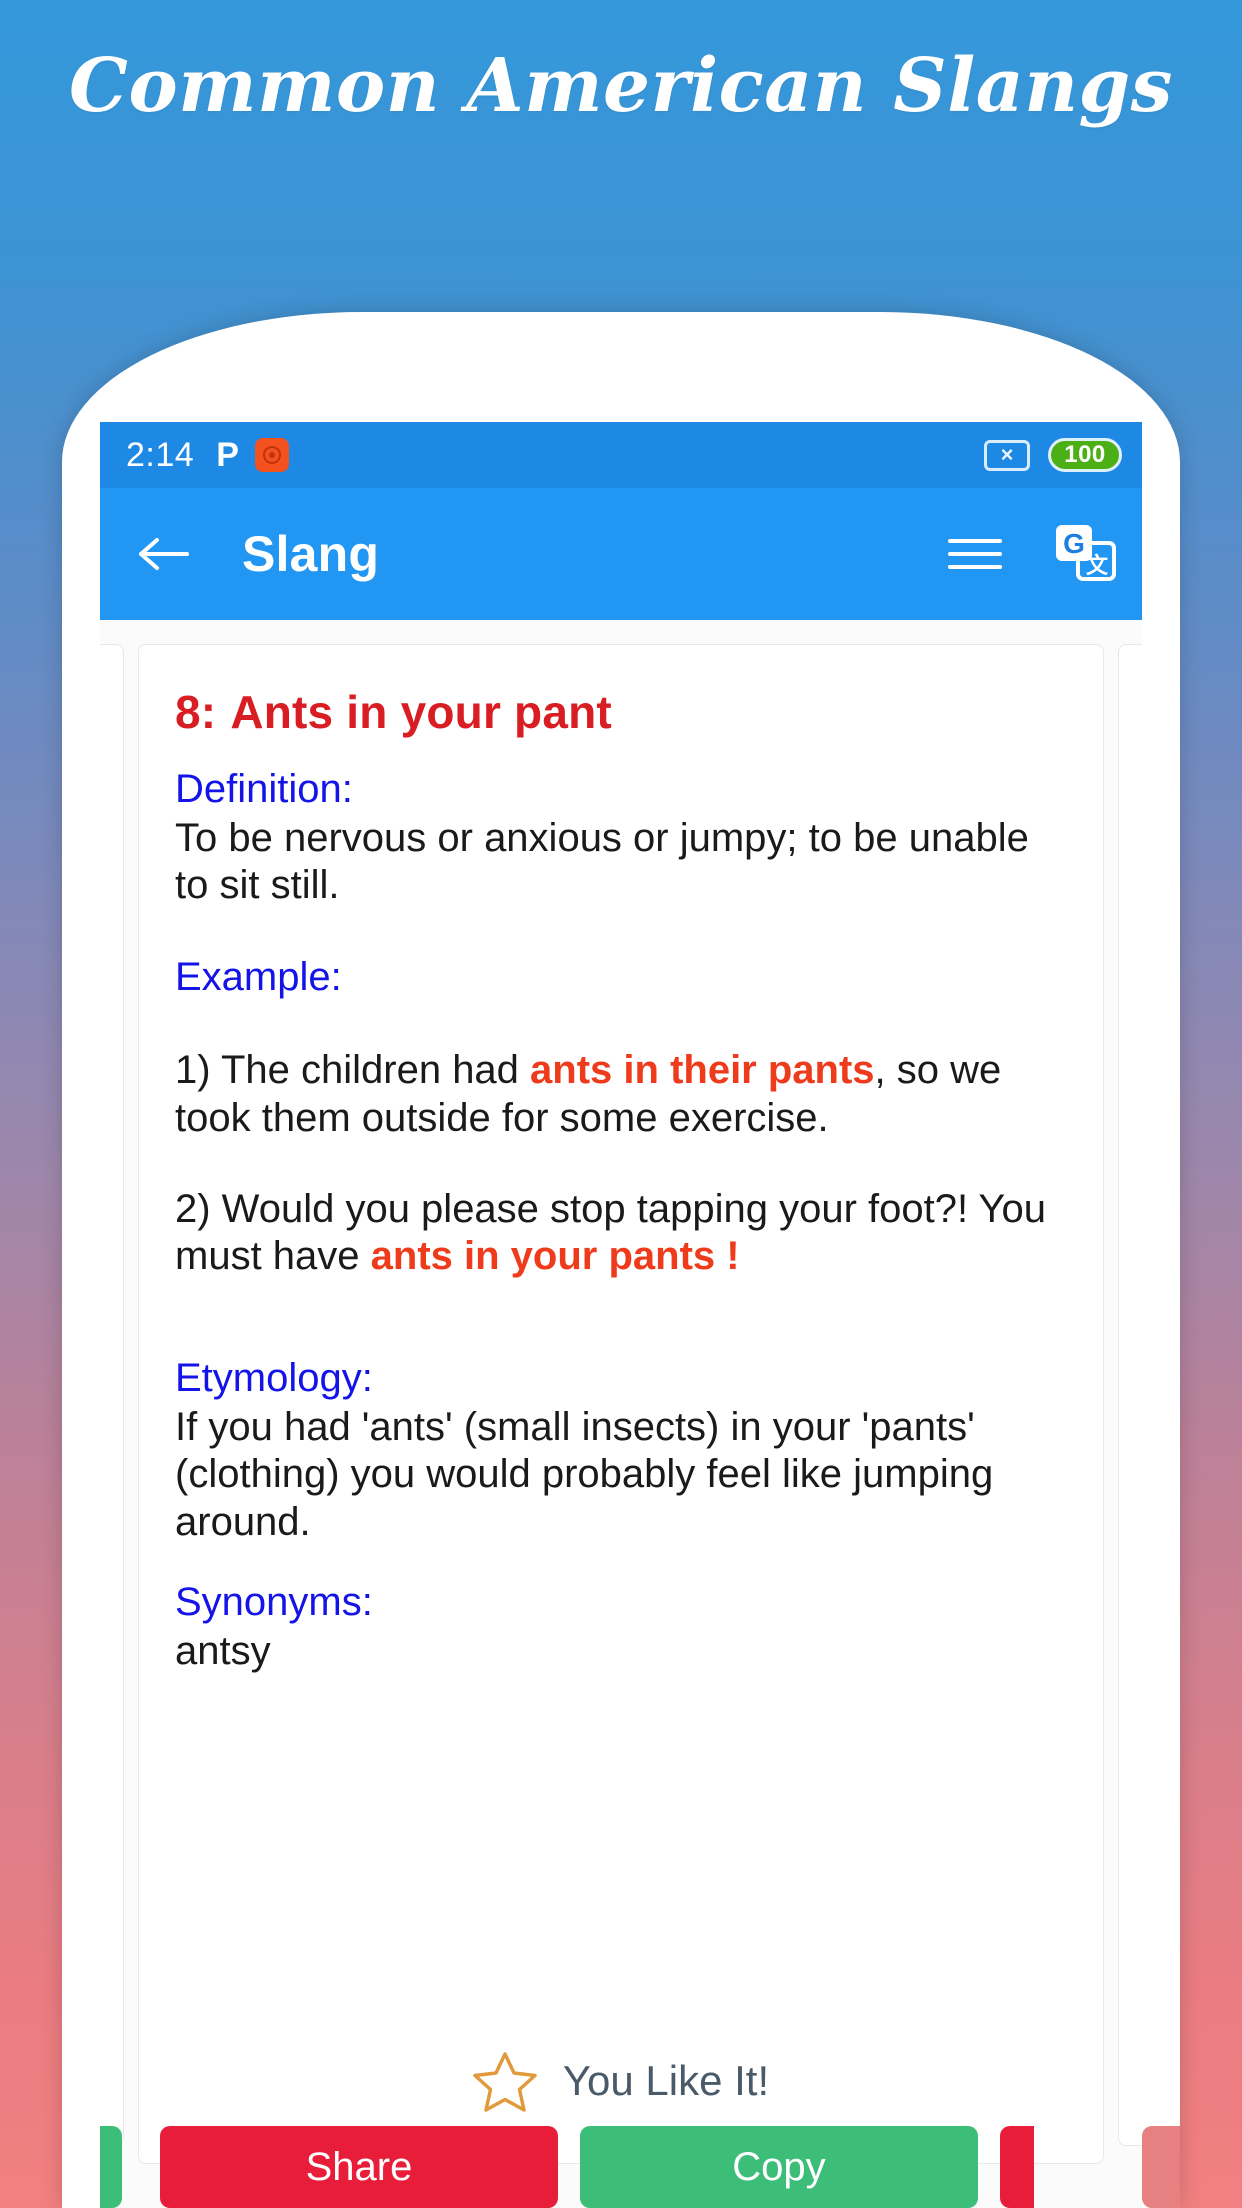 This screenshot has height=2208, width=1242. I want to click on app-bar: Slang G 文, so click(621, 554).